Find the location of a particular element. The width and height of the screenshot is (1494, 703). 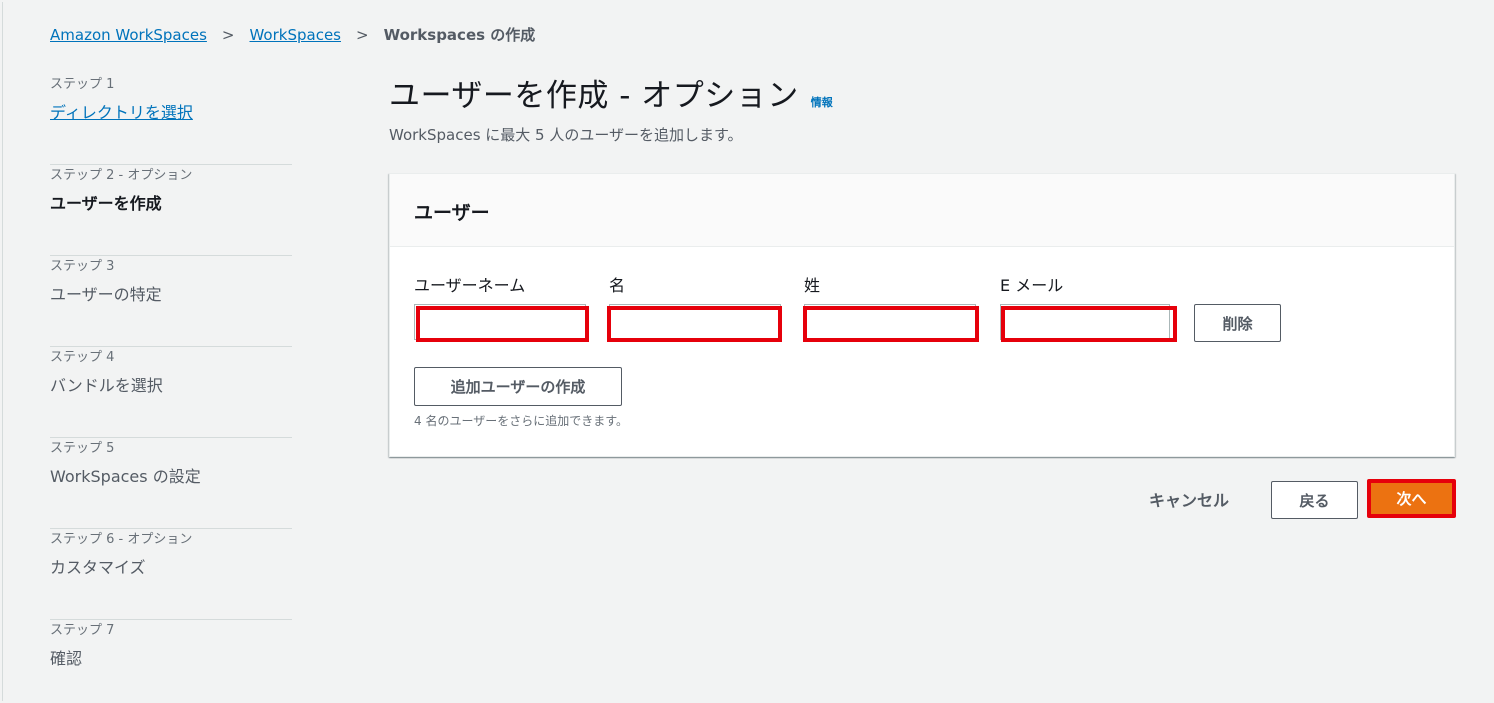

panel-header: ユーザー is located at coordinates (922, 210).